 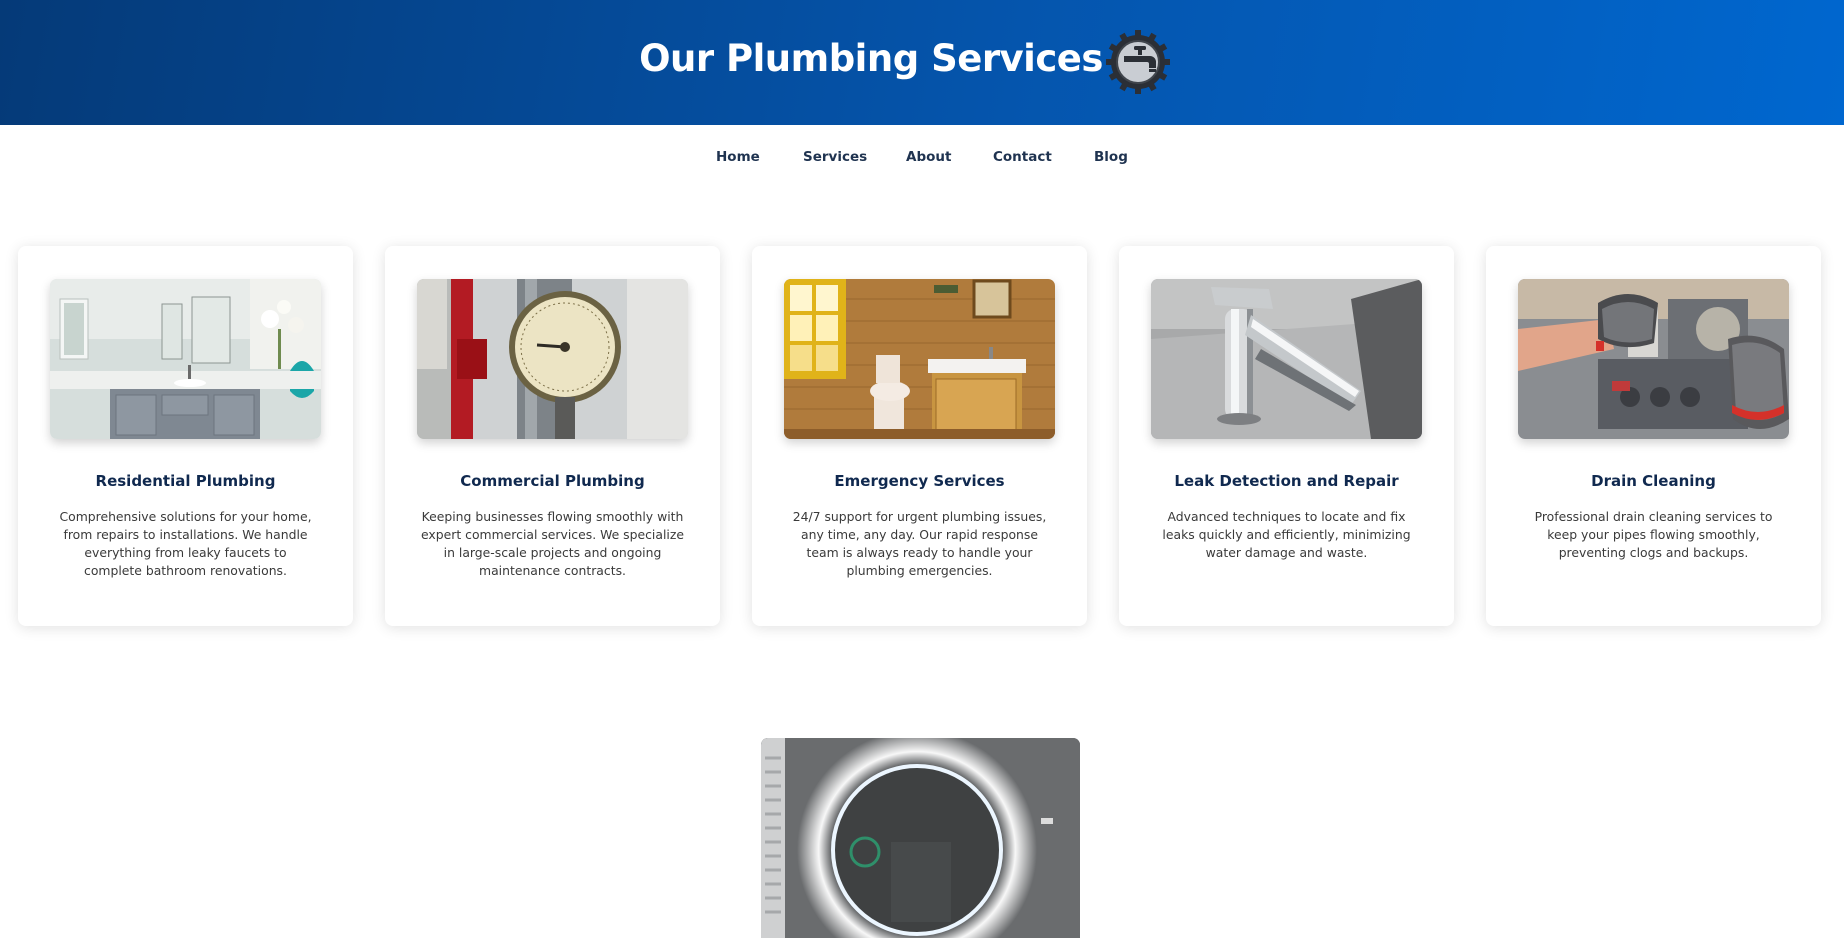 I want to click on main-nav: Home Services About Contact Blog, so click(x=922, y=157).